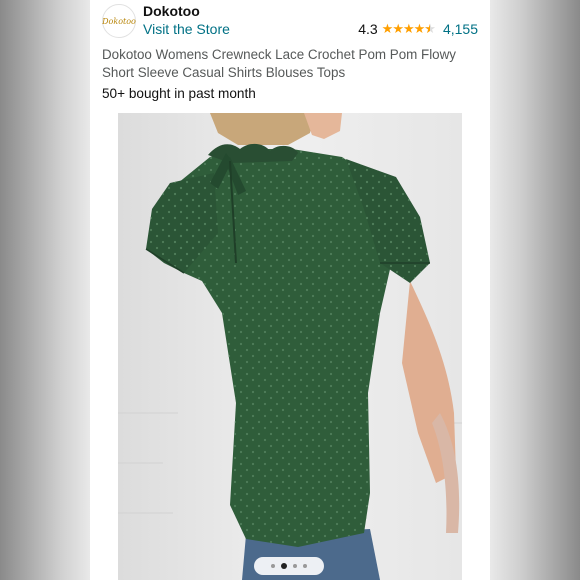  What do you see at coordinates (186, 29) in the screenshot?
I see `visit-store-link: Visit the Store` at bounding box center [186, 29].